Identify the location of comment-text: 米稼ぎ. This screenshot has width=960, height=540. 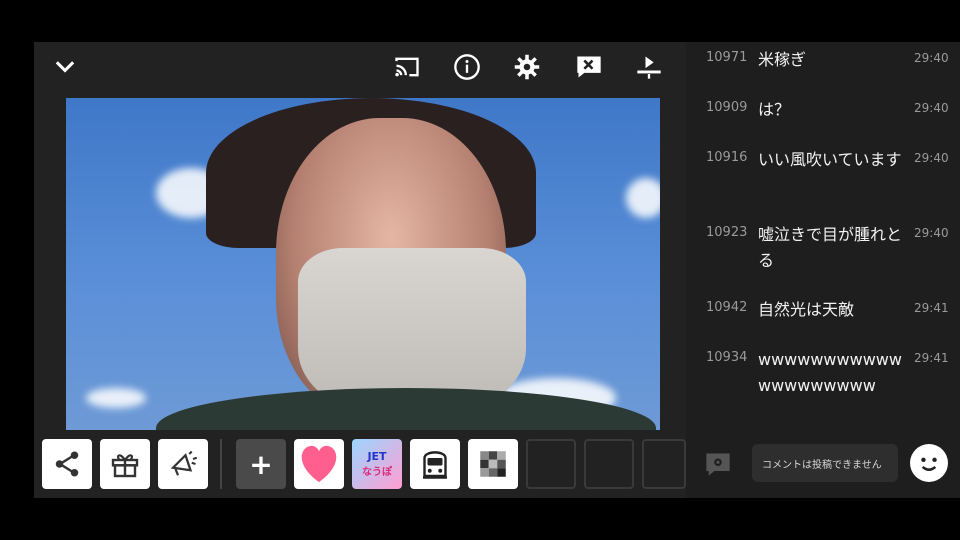
(782, 59).